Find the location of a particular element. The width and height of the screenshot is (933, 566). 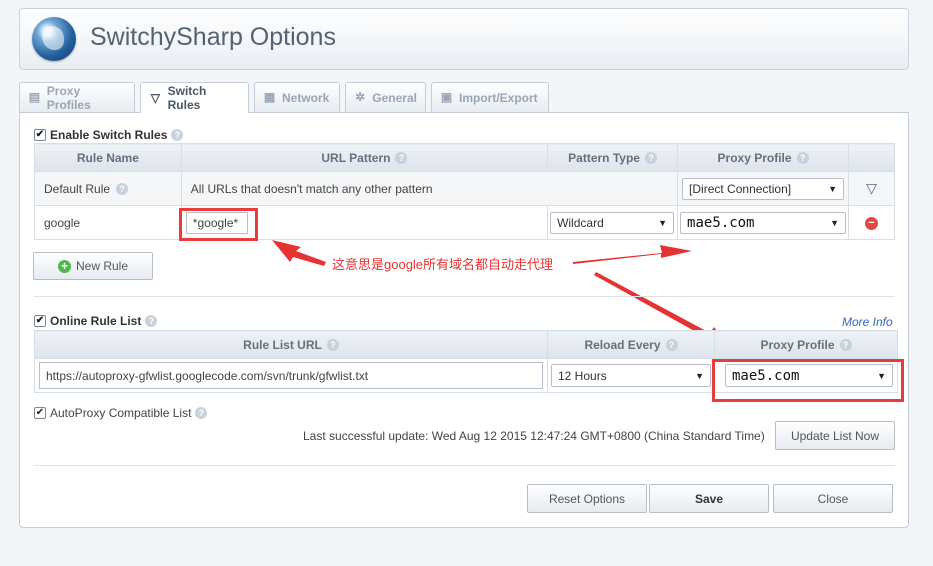

annotation-highlight-profile is located at coordinates (808, 380).